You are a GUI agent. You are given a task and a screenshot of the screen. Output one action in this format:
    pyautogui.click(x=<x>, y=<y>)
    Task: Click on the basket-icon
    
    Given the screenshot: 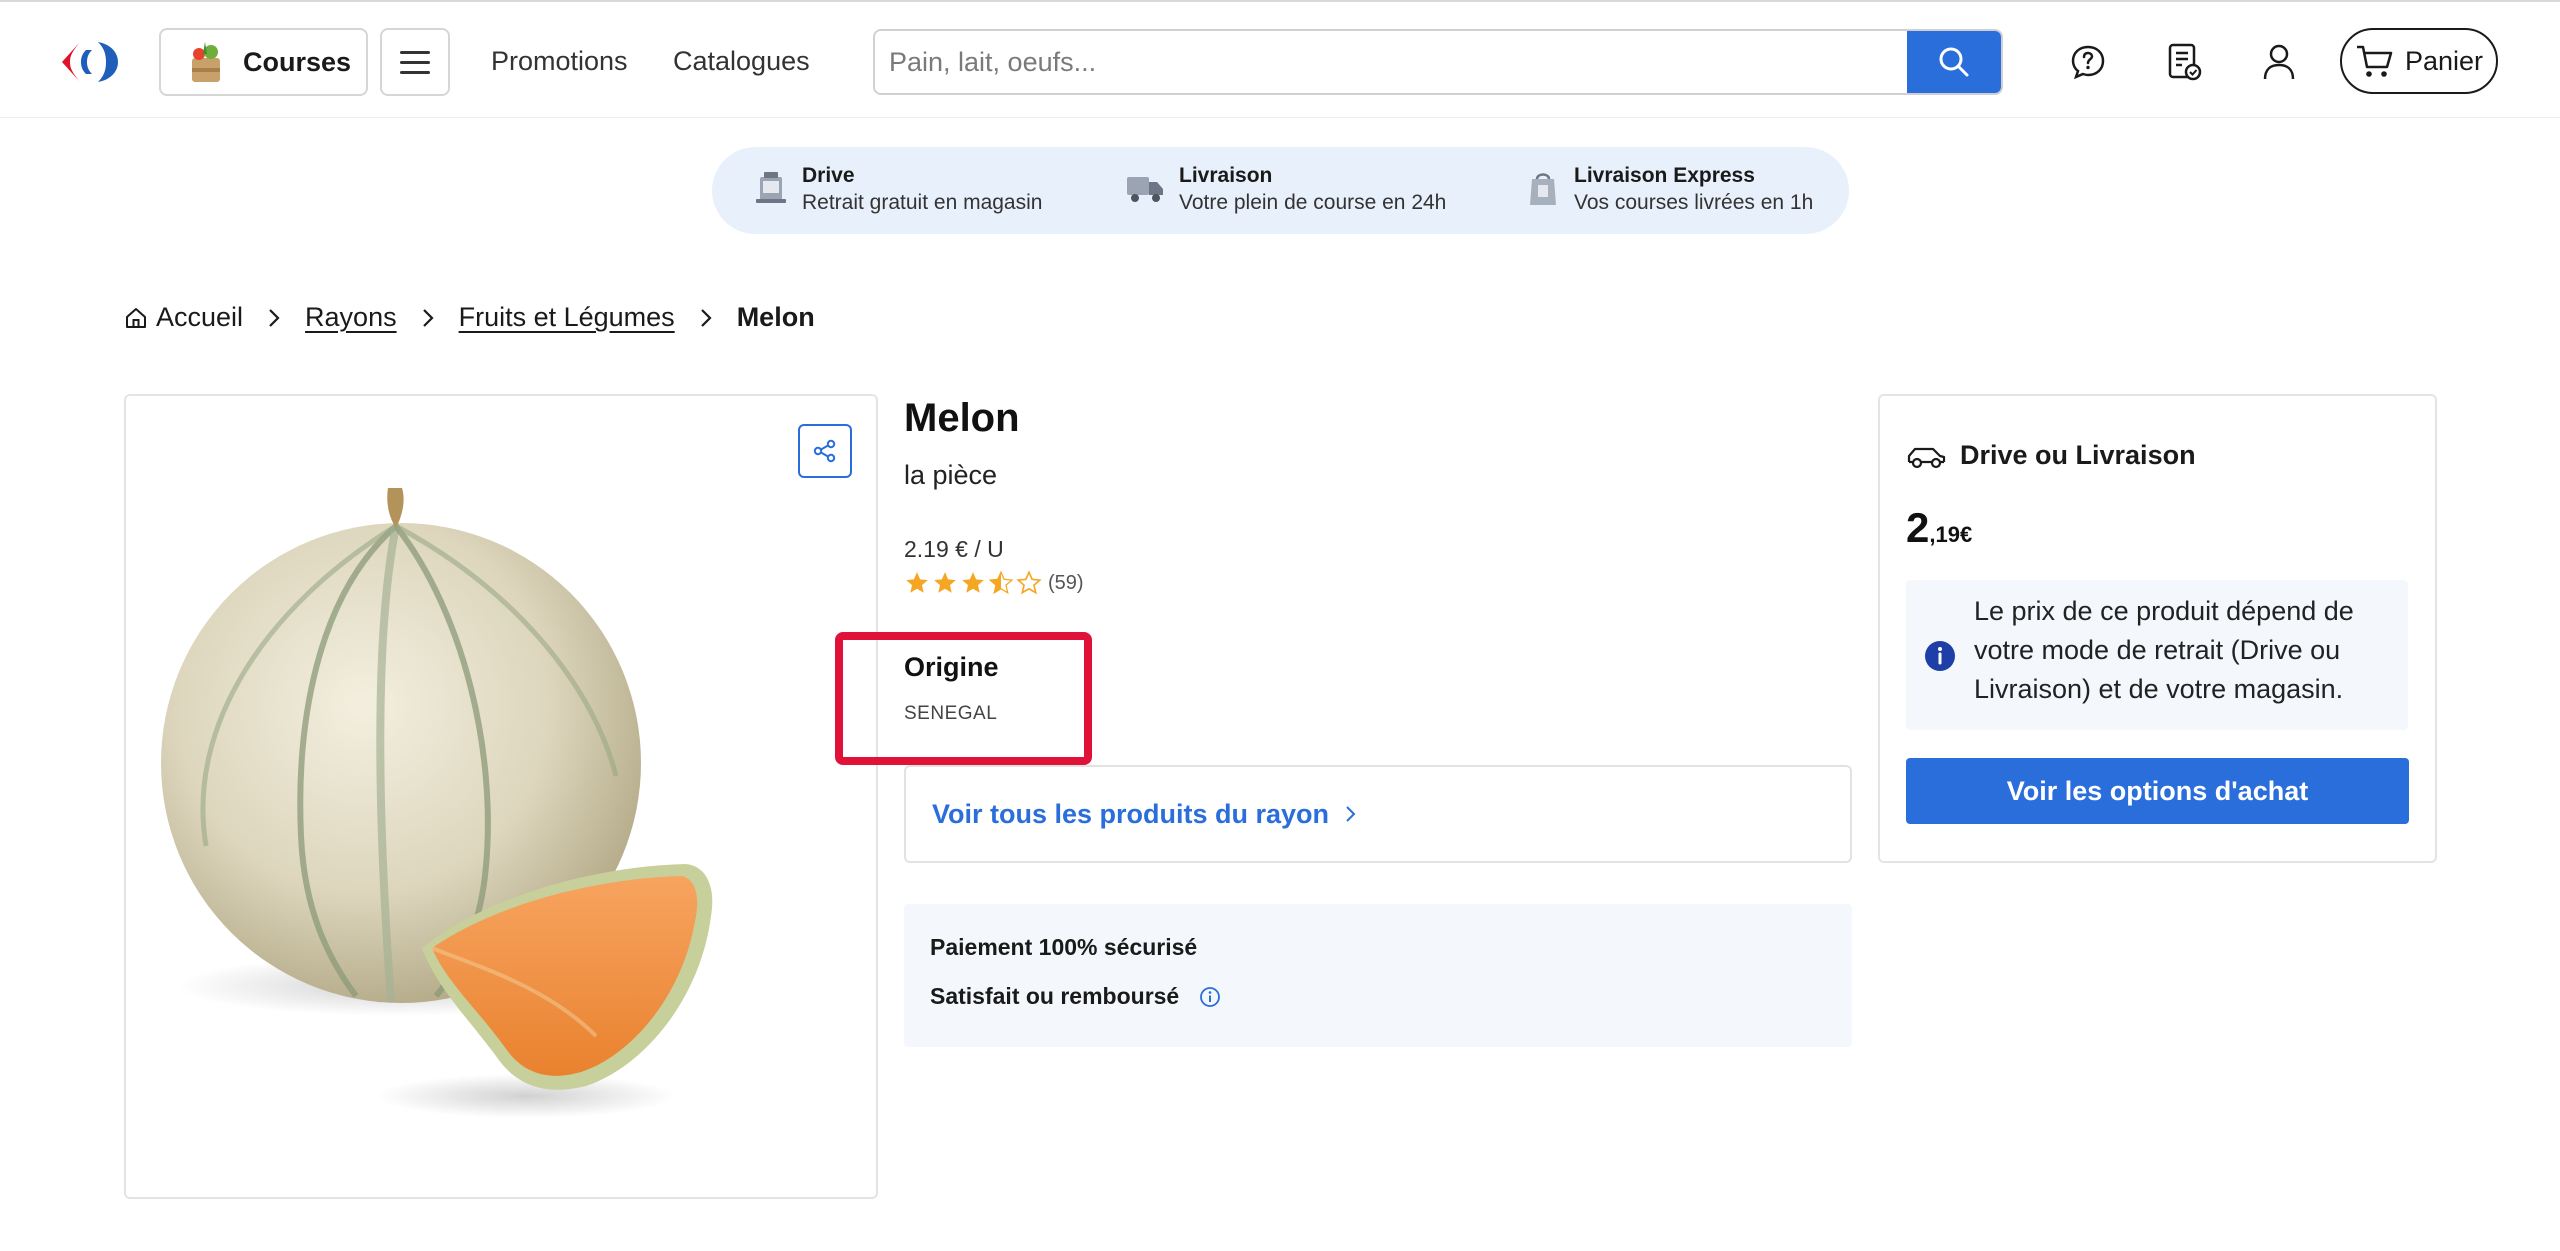 What is the action you would take?
    pyautogui.click(x=206, y=62)
    